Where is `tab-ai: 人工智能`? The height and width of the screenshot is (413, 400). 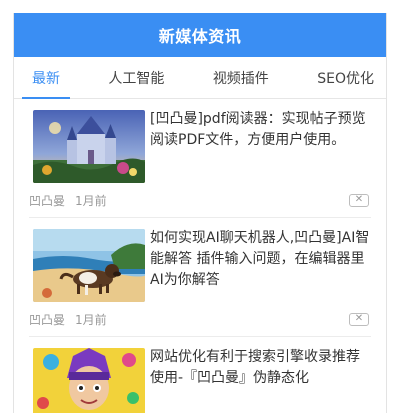 tab-ai: 人工智能 is located at coordinates (136, 77).